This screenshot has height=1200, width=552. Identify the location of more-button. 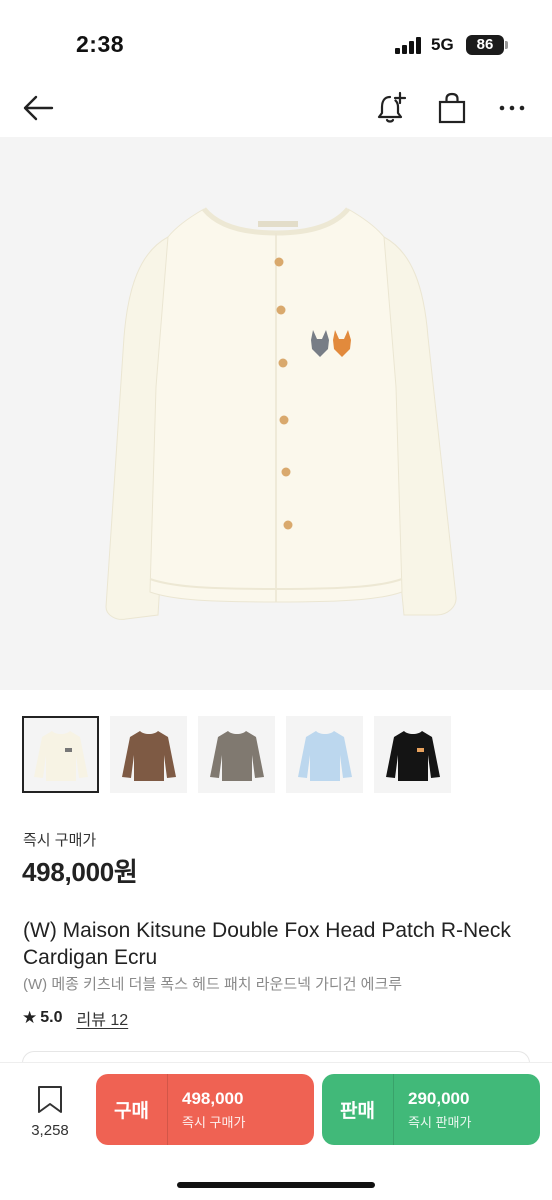
(512, 108).